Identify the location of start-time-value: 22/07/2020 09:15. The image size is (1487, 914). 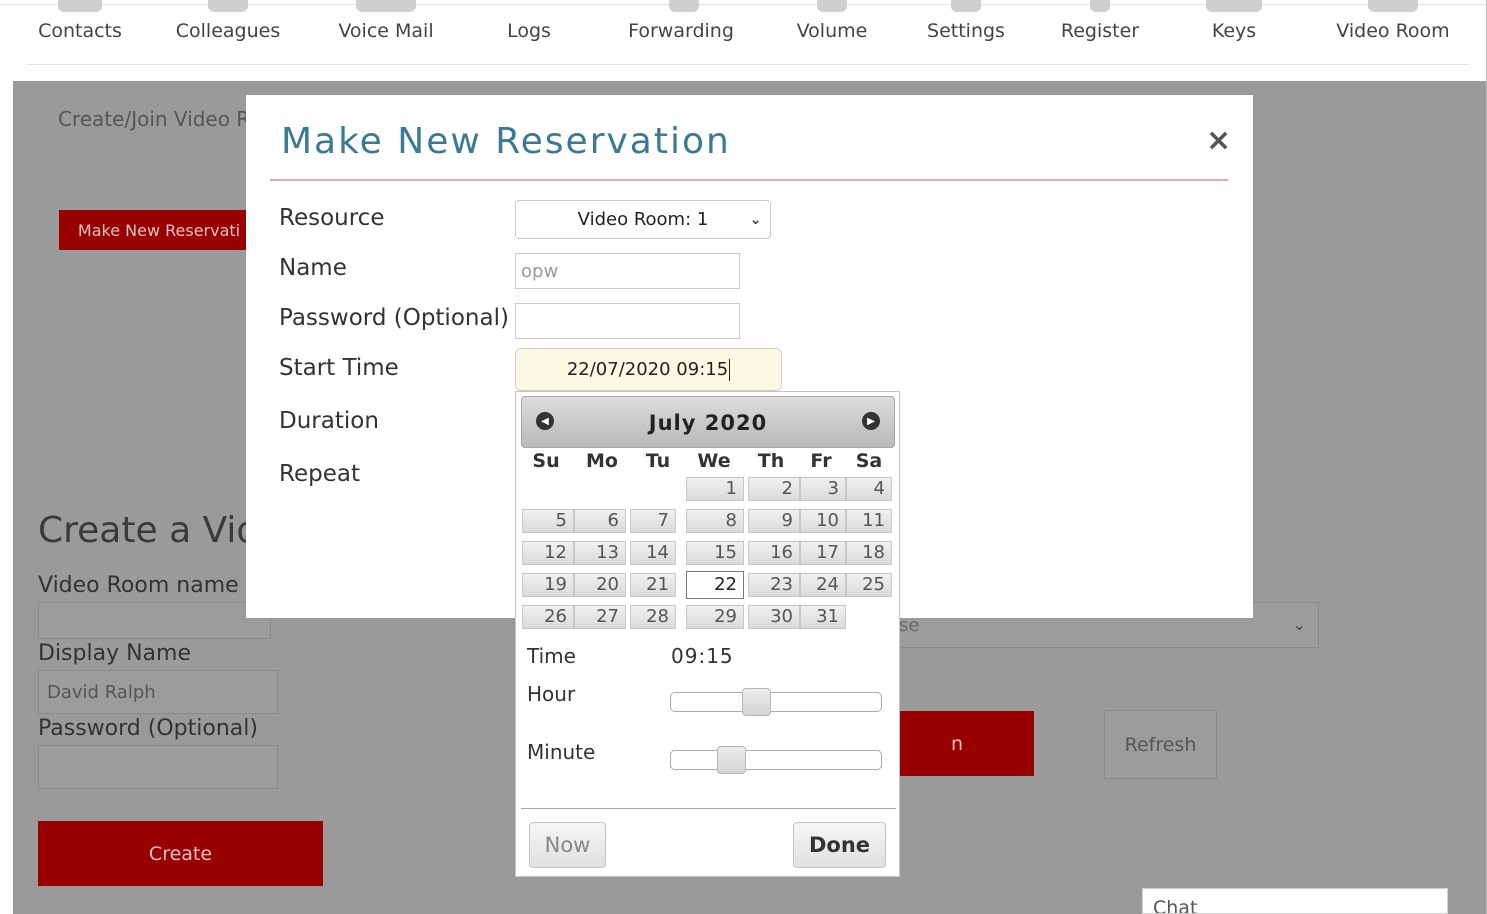
(647, 369).